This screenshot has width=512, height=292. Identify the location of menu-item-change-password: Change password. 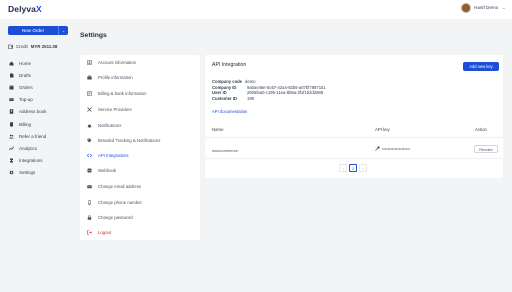
(140, 217).